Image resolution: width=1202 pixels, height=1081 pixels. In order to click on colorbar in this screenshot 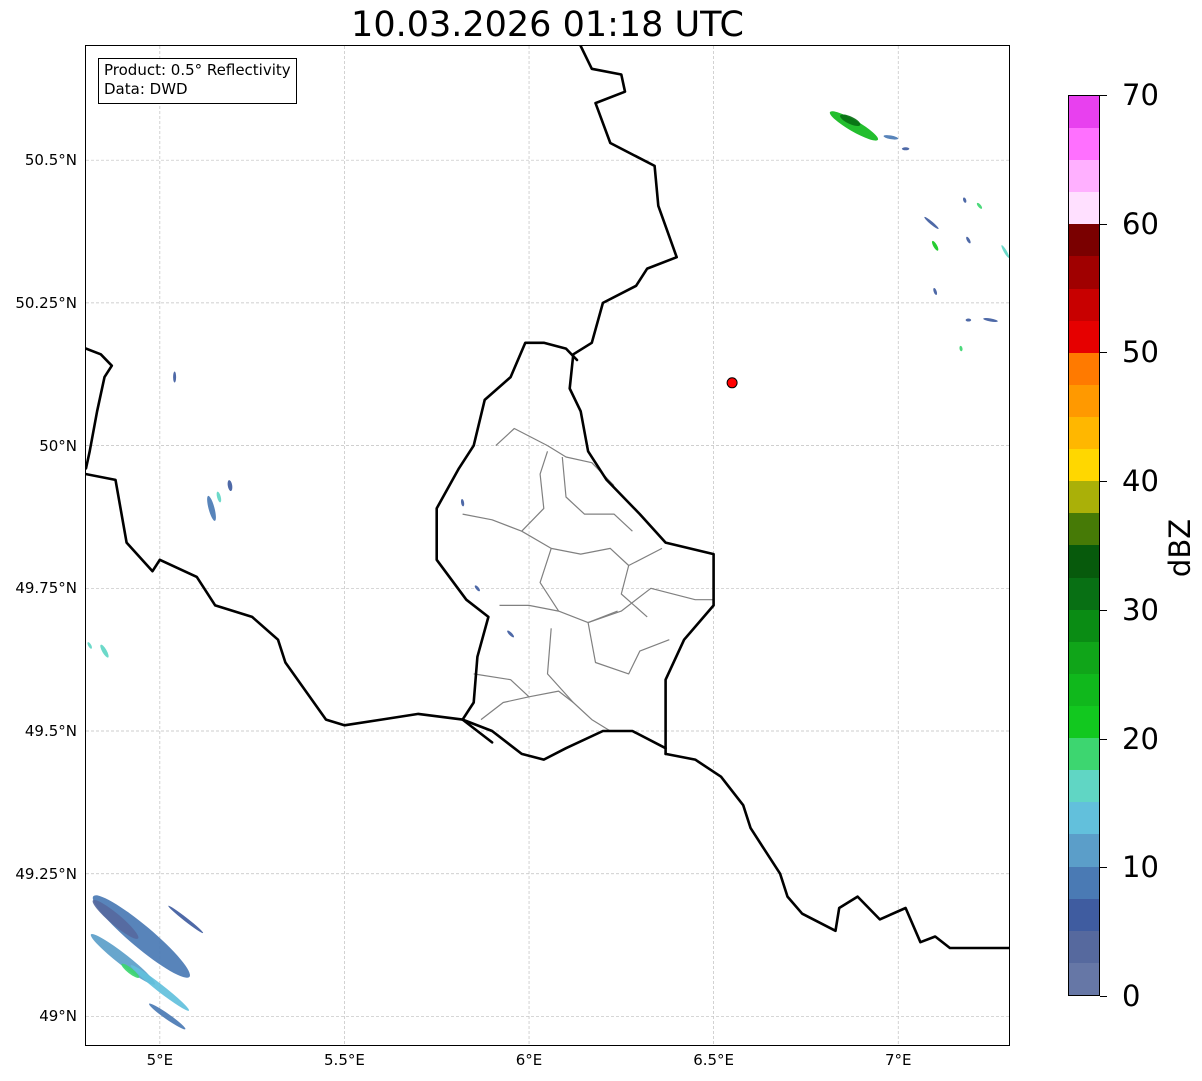, I will do `click(1084, 545)`.